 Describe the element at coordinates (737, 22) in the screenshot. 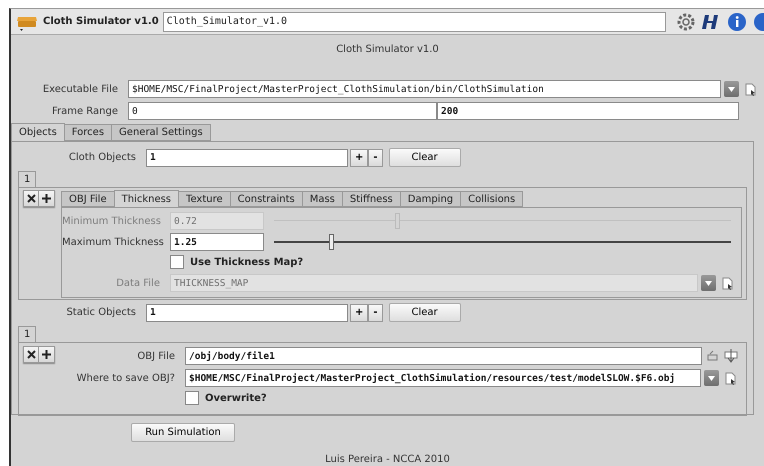

I see `info-icon` at that location.